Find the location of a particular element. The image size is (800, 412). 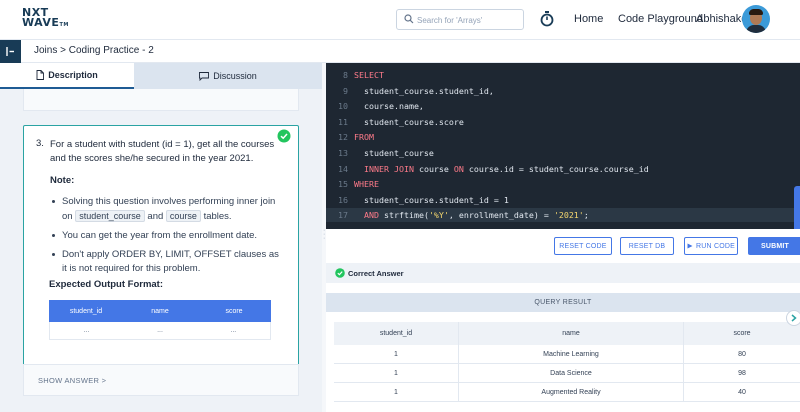

result-table-header: student_id name score is located at coordinates (567, 333).